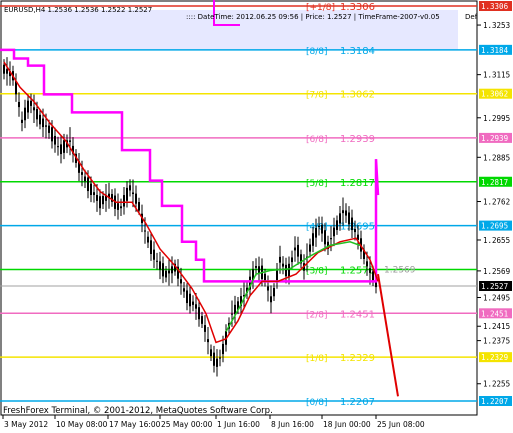 The image size is (513, 433). Describe the element at coordinates (494, 357) in the screenshot. I see `price-tick-label: 1.2329` at that location.